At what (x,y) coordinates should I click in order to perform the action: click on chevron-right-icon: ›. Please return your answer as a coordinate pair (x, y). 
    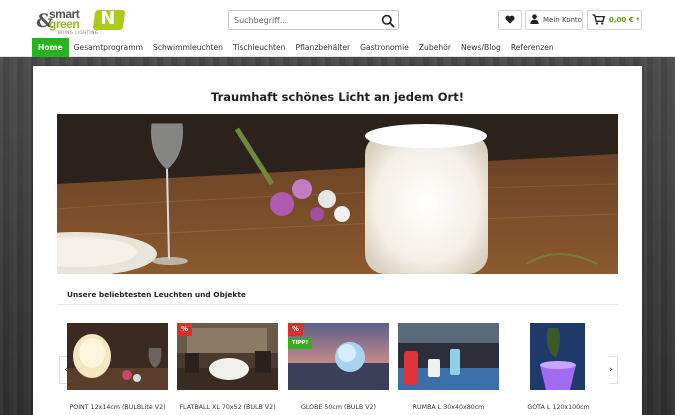
    Looking at the image, I should click on (611, 370).